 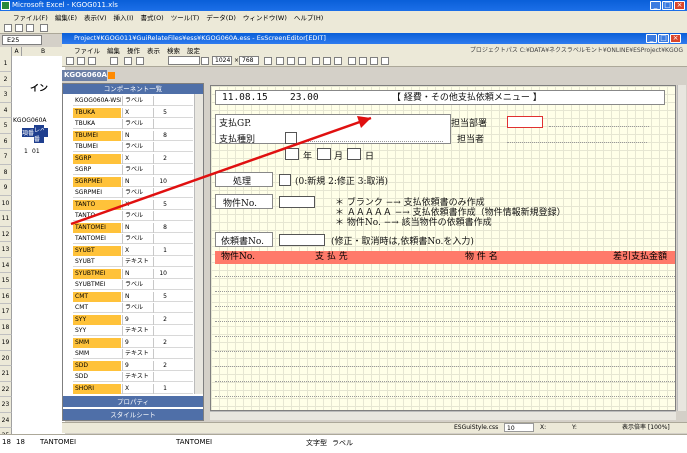 I want to click on row-header: 5, so click(x=6, y=126).